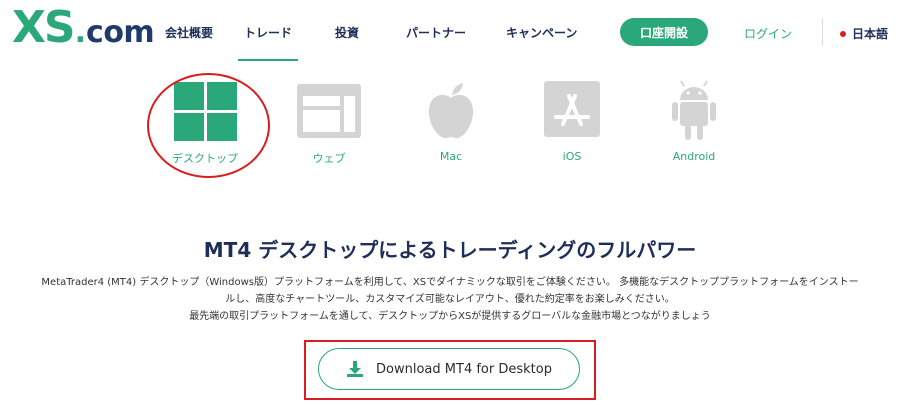 This screenshot has height=405, width=900. Describe the element at coordinates (572, 156) in the screenshot. I see `platform-label-ios: iOS` at that location.